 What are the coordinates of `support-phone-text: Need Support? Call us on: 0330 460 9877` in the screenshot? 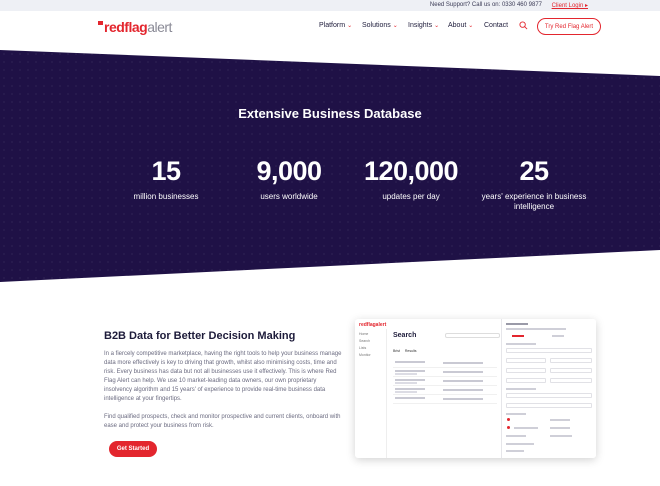 It's located at (485, 5).